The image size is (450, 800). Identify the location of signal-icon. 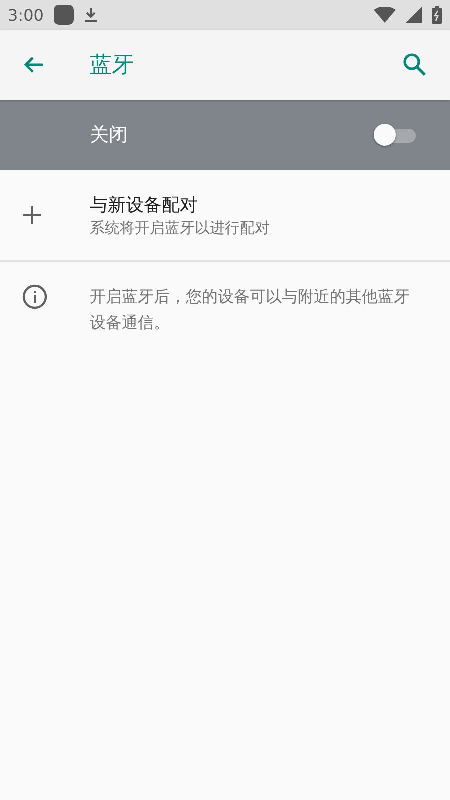
(414, 15).